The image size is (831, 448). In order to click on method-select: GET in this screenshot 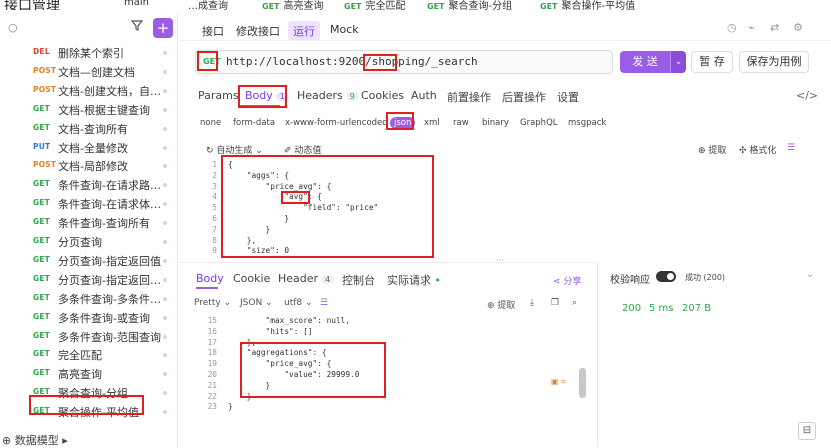, I will do `click(212, 61)`.